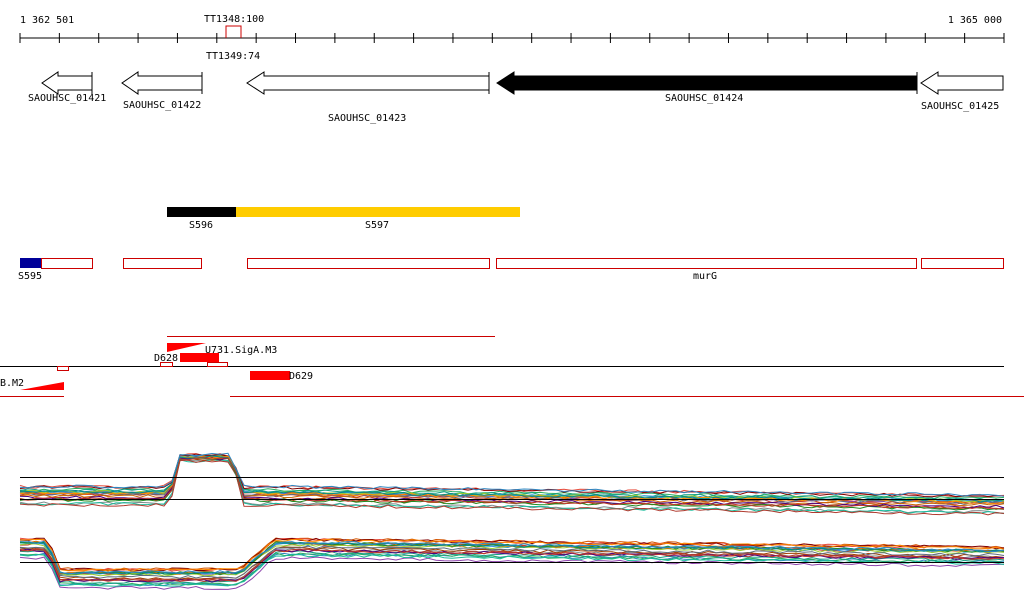 This screenshot has height=611, width=1024. I want to click on expression-panel-lower, so click(512, 563).